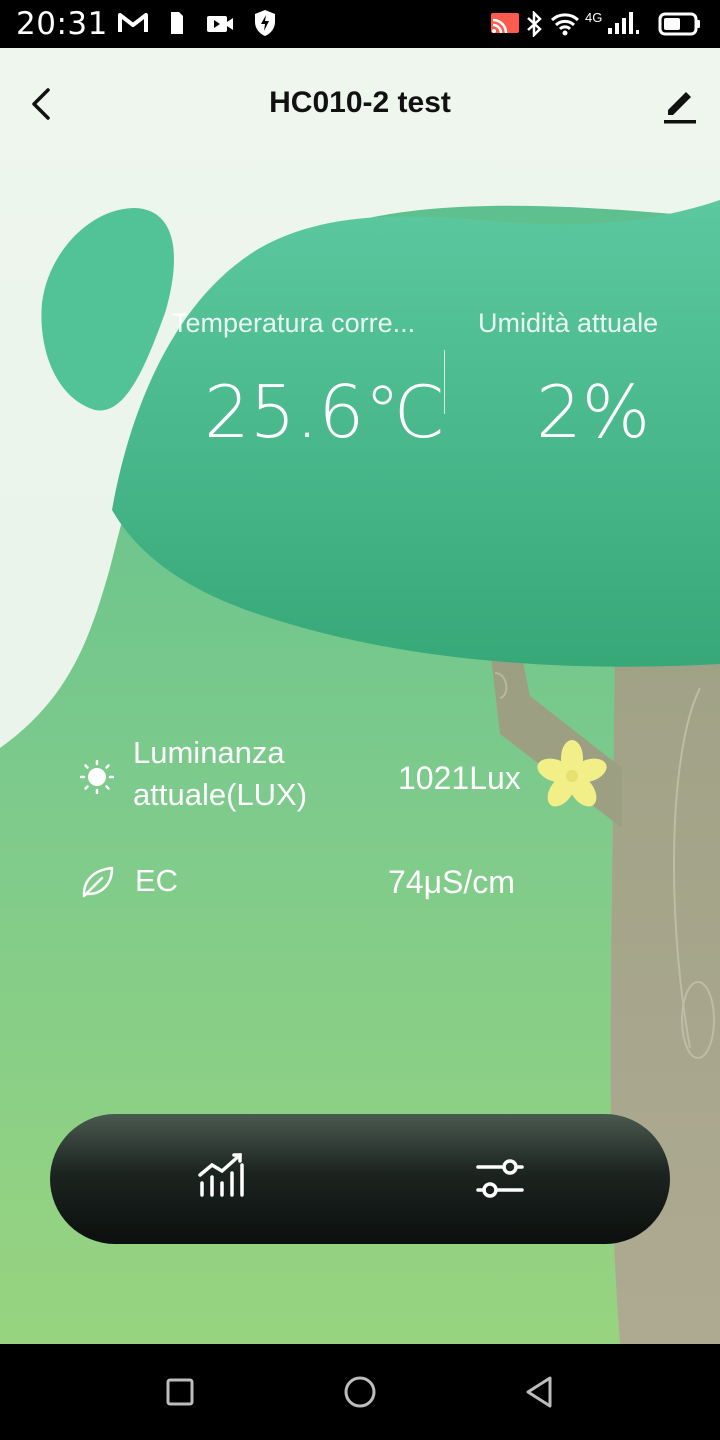 This screenshot has width=720, height=1440. I want to click on status-bar: 20:31 4G, so click(360, 24).